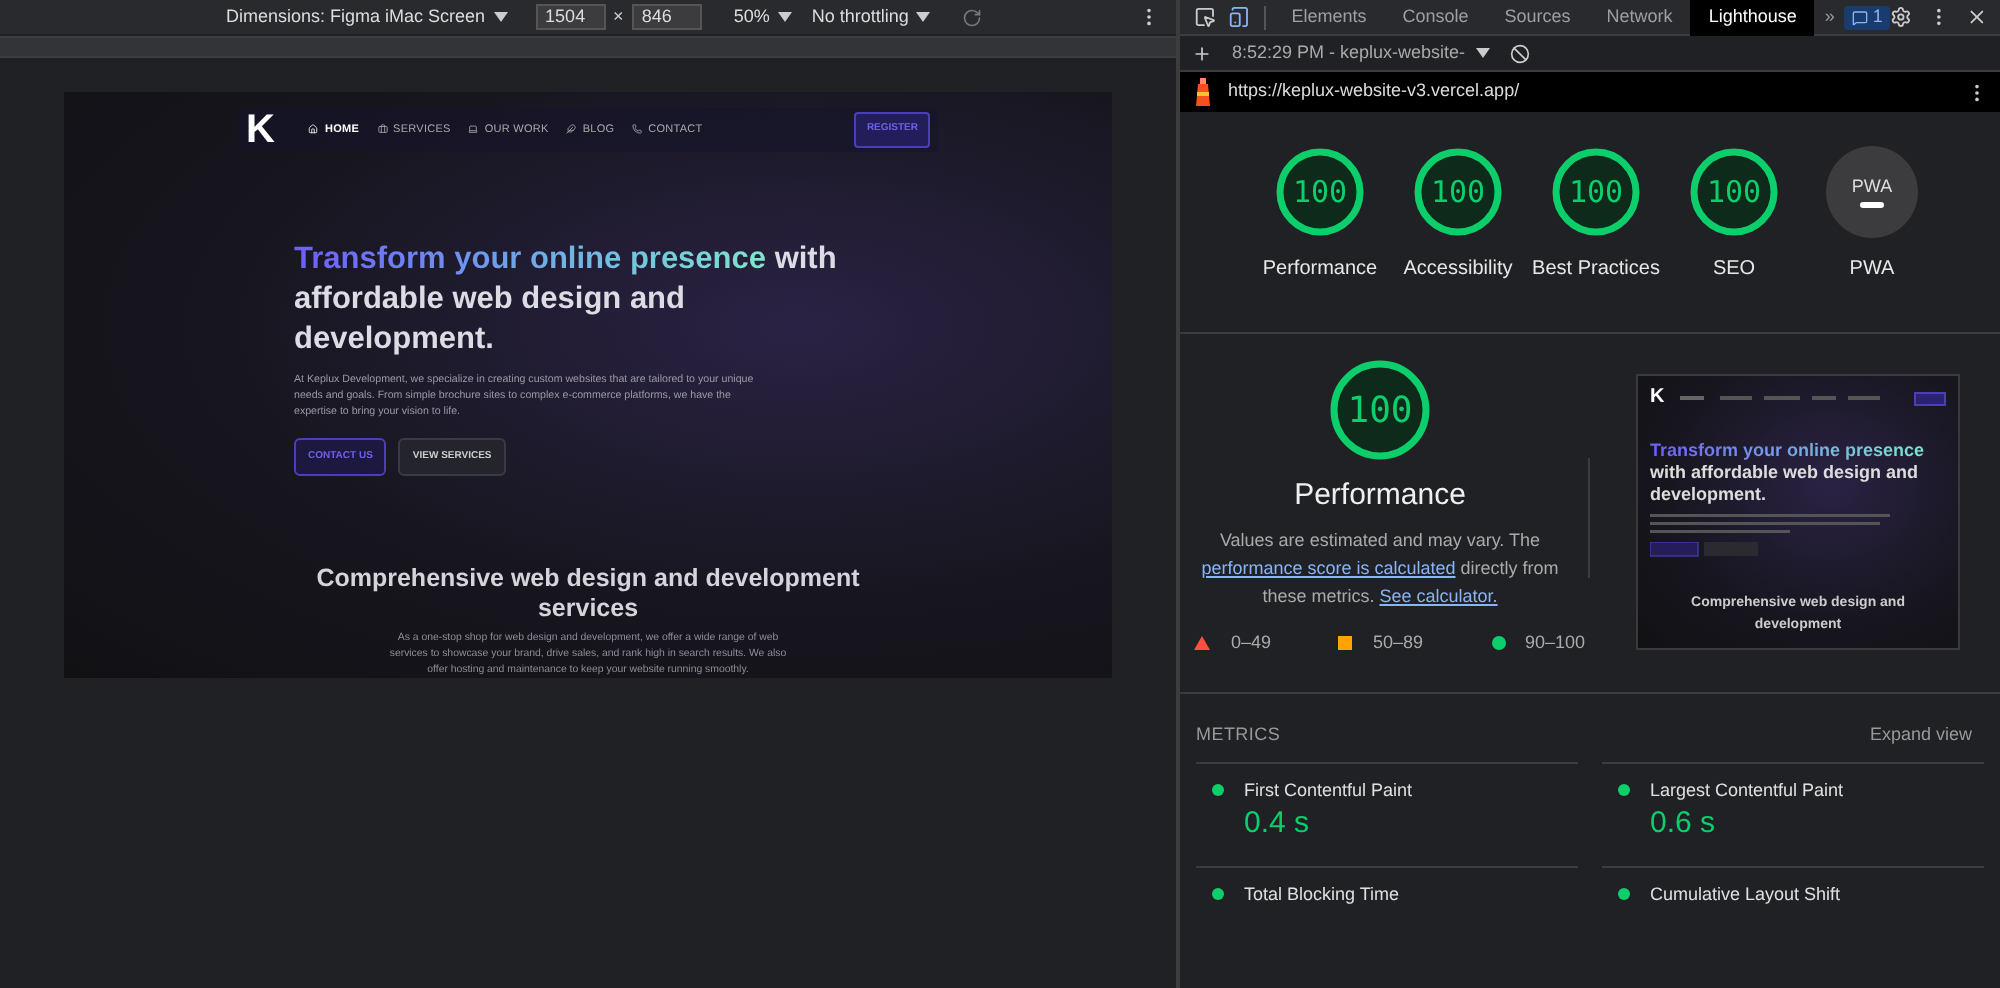 This screenshot has width=2000, height=988. Describe the element at coordinates (1657, 398) in the screenshot. I see `thumbnail-logo: K` at that location.